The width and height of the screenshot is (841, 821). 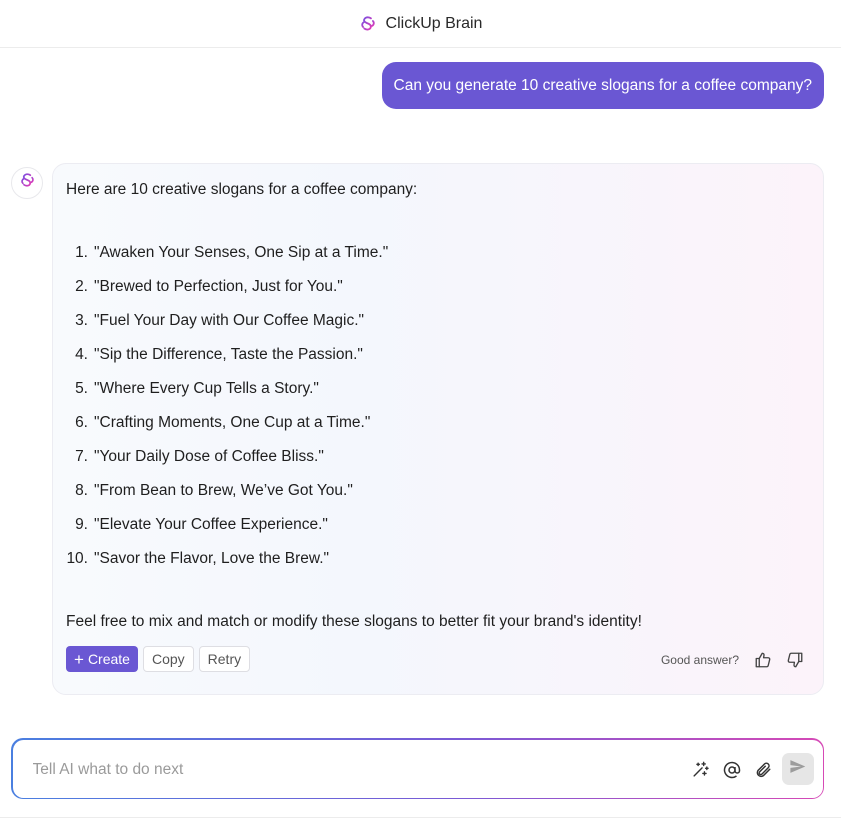 I want to click on list-item-number: 5., so click(x=81, y=388).